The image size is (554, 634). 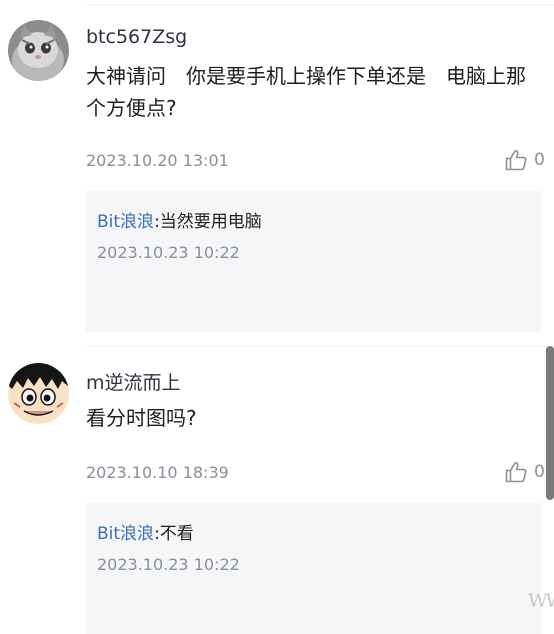 I want to click on comment-text: 看分时图吗?, so click(x=141, y=418).